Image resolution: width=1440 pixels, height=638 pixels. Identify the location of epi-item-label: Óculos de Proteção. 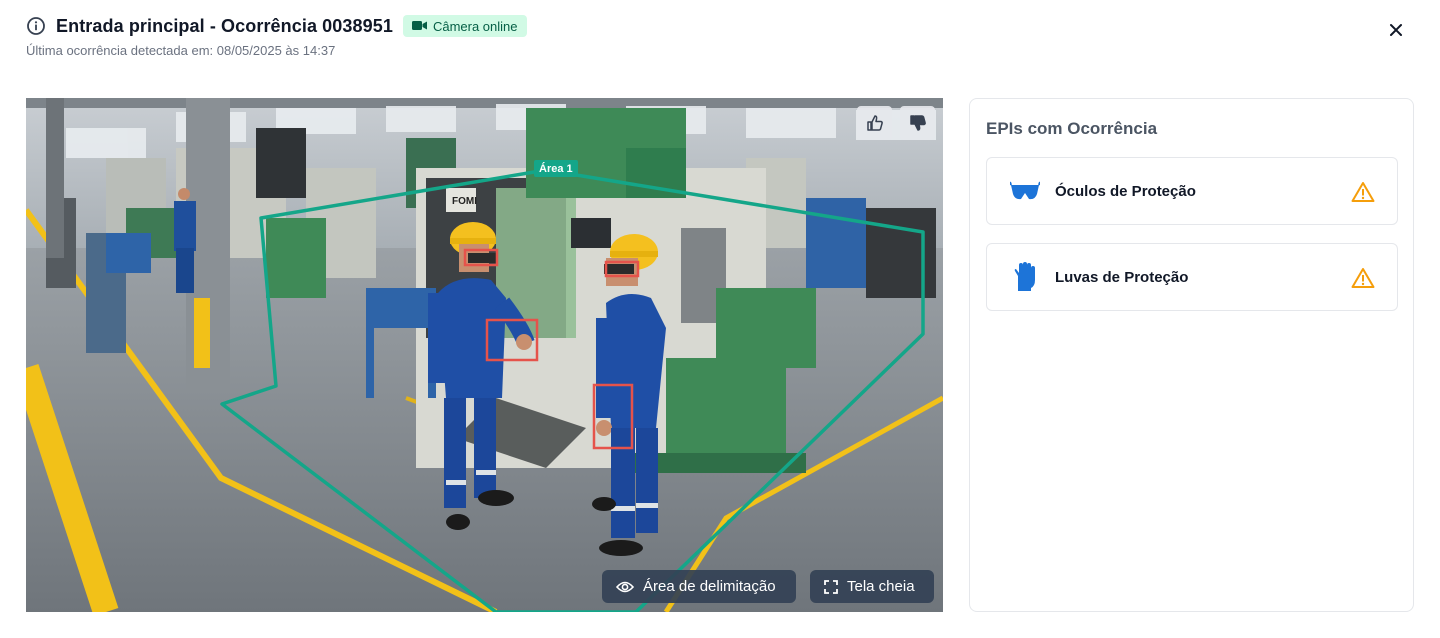
(1125, 191).